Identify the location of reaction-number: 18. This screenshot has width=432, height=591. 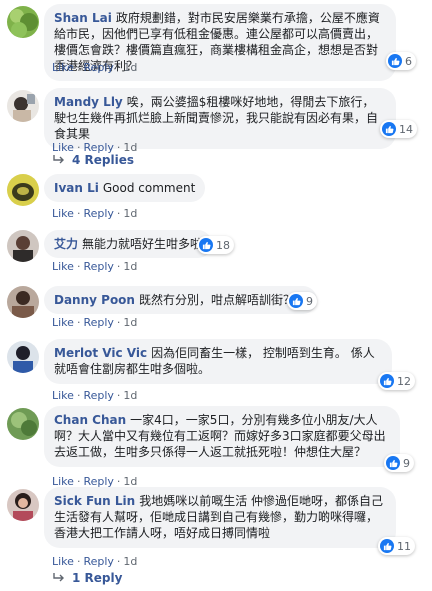
(223, 245).